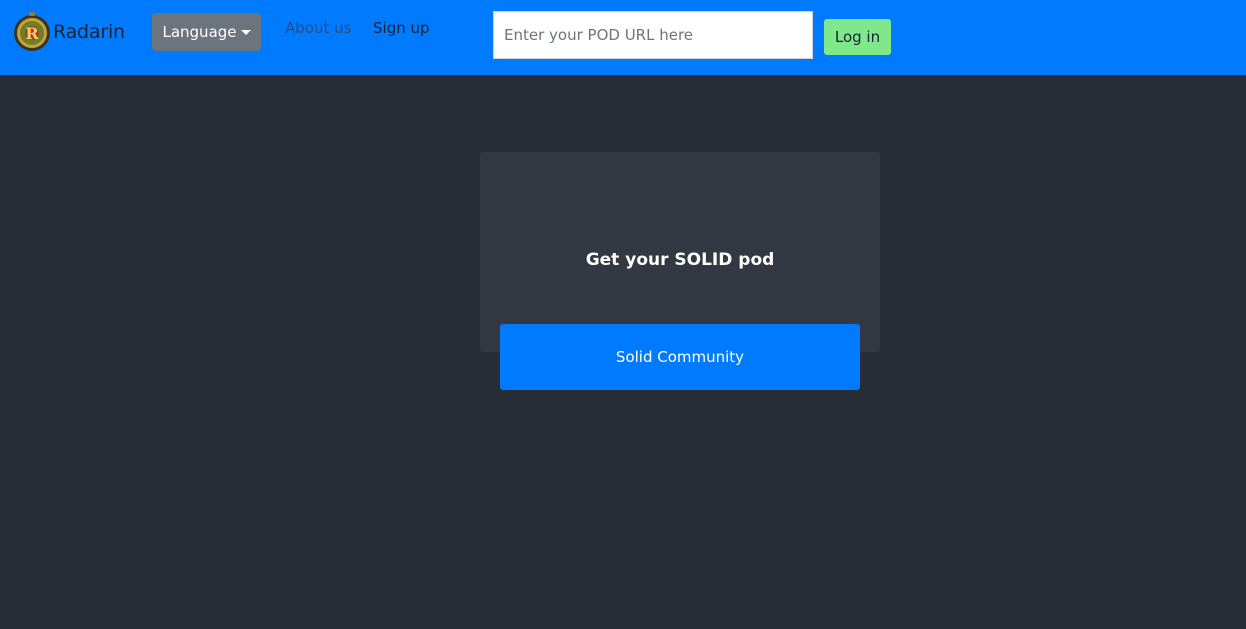 Image resolution: width=1246 pixels, height=629 pixels. Describe the element at coordinates (318, 28) in the screenshot. I see `about-us-link: About us` at that location.